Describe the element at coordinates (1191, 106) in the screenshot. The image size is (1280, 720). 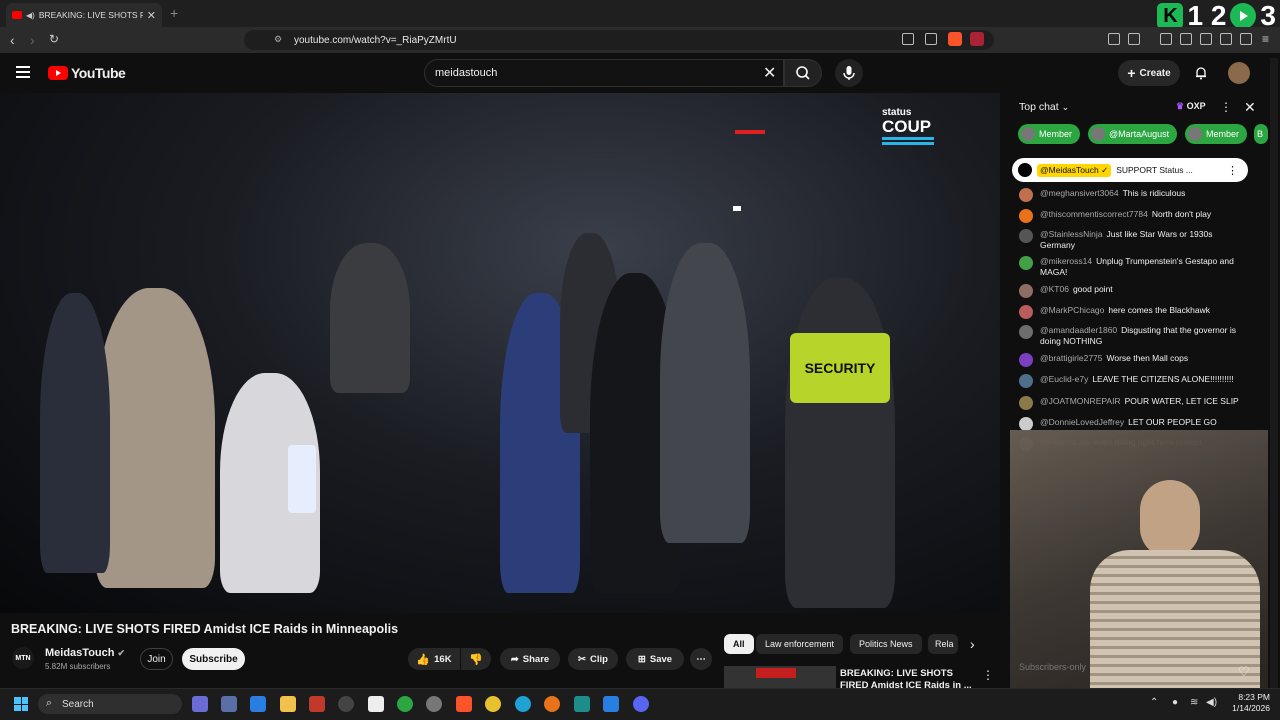
I see `oxp-badge: ♛ OXP` at that location.